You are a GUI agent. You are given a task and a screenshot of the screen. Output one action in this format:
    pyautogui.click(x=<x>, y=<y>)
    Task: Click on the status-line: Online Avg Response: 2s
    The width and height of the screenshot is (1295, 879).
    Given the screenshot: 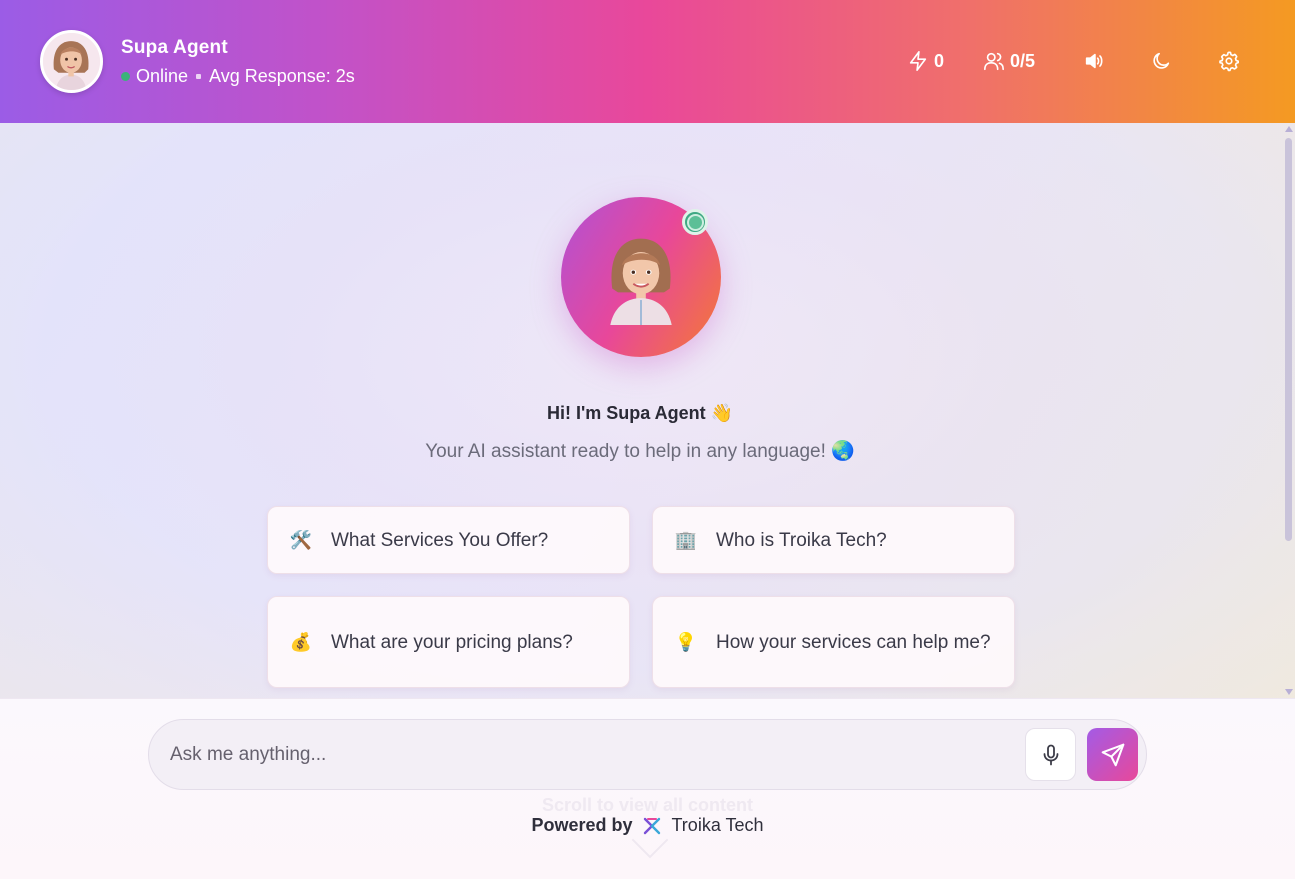 What is the action you would take?
    pyautogui.click(x=238, y=76)
    